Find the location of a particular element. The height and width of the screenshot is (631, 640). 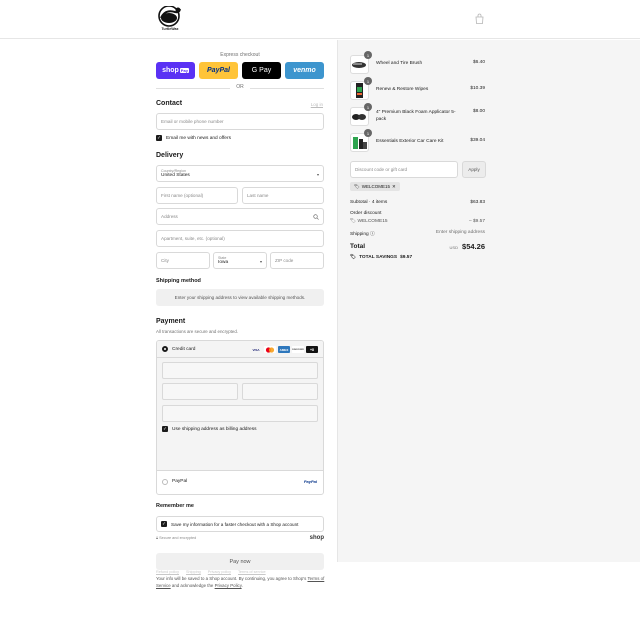

shipping-link: Shipping is located at coordinates (193, 572).